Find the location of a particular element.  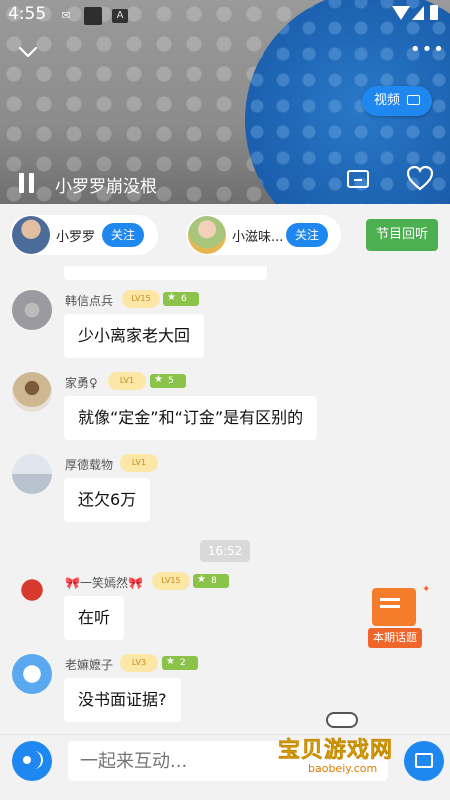

lyrics-icon is located at coordinates (358, 179).